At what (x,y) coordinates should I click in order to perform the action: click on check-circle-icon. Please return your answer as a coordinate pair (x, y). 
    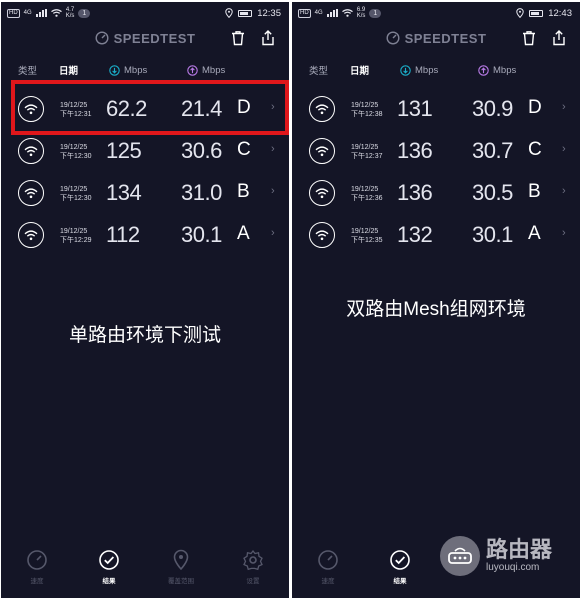
    Looking at the image, I should click on (400, 560).